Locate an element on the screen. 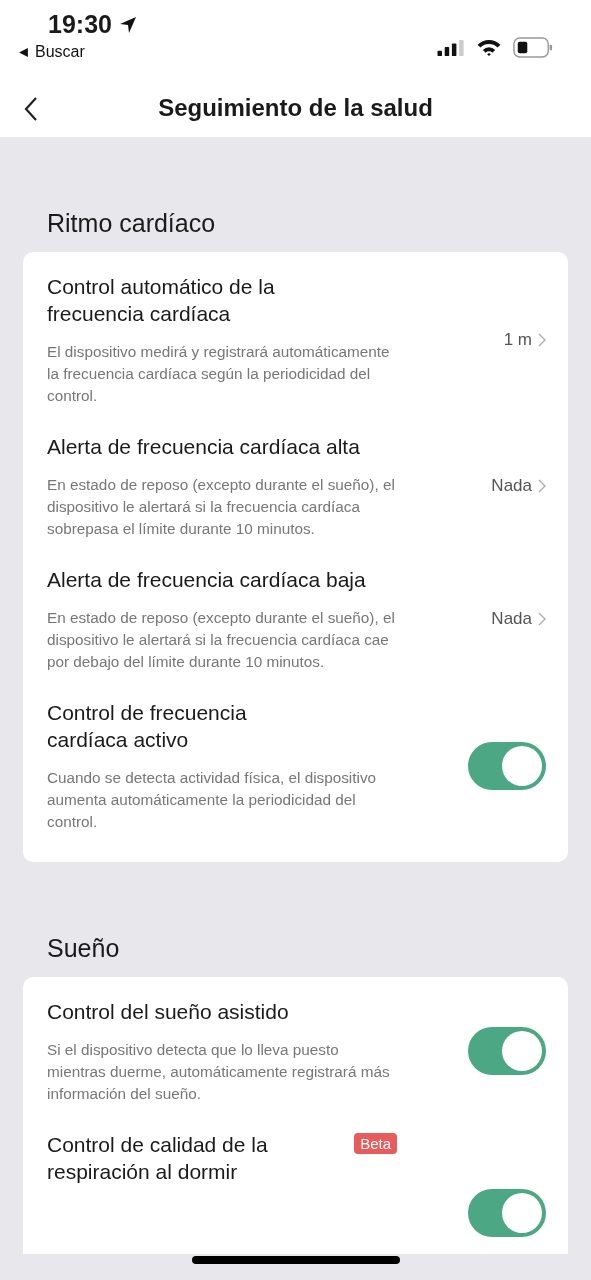  beta-badge: Beta is located at coordinates (375, 1143).